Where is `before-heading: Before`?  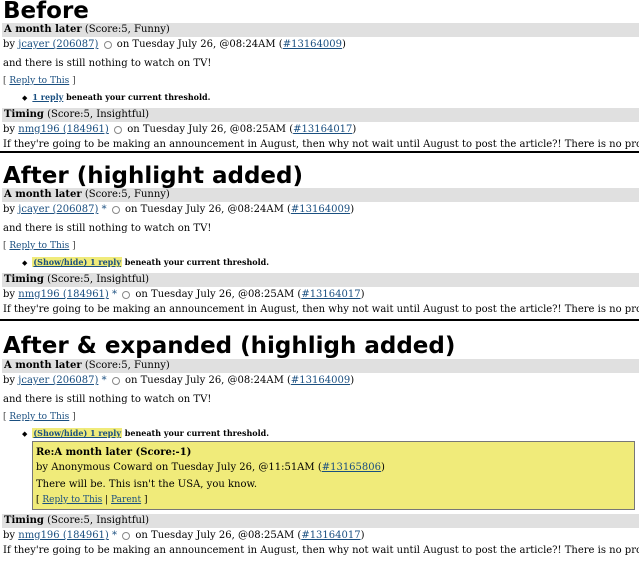 before-heading: Before is located at coordinates (46, 12).